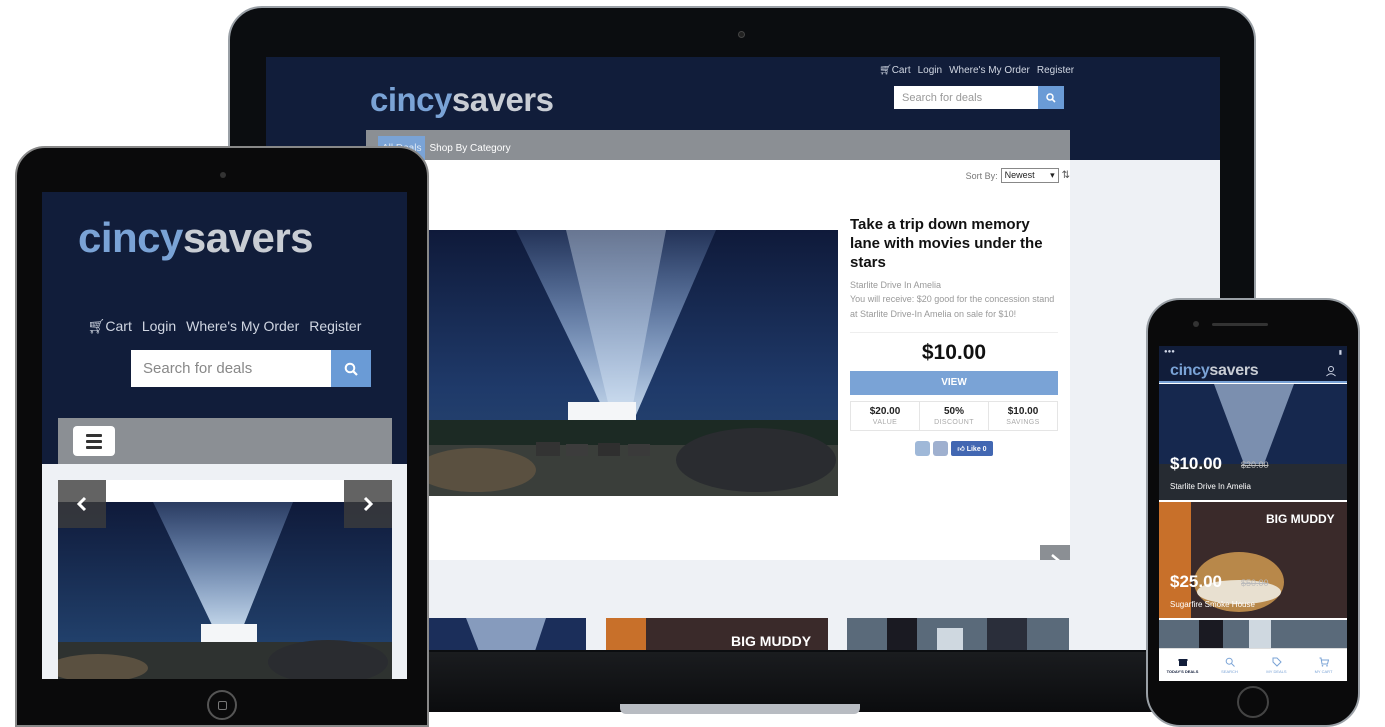 This screenshot has height=727, width=1385. What do you see at coordinates (981, 175) in the screenshot?
I see `sort-label: Sort By:` at bounding box center [981, 175].